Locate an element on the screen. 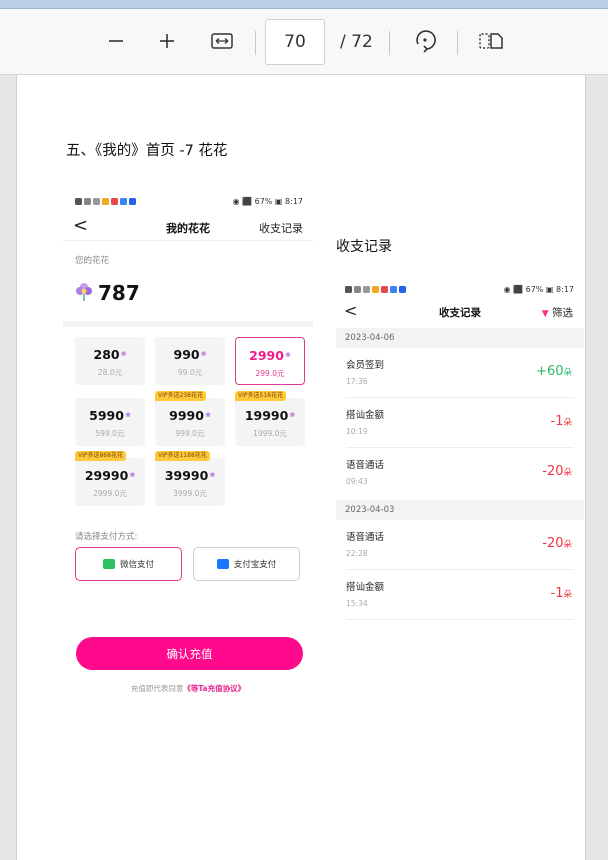 The width and height of the screenshot is (608, 860). package-price: 299.0元 is located at coordinates (270, 373).